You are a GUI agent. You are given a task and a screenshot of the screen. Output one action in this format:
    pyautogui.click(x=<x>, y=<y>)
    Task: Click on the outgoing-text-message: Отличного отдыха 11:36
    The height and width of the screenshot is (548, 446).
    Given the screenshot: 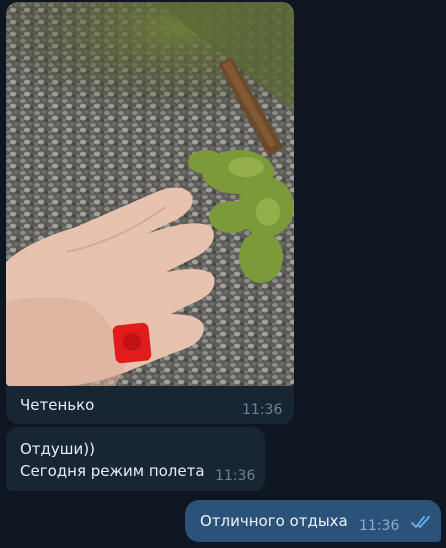 What is the action you would take?
    pyautogui.click(x=313, y=521)
    